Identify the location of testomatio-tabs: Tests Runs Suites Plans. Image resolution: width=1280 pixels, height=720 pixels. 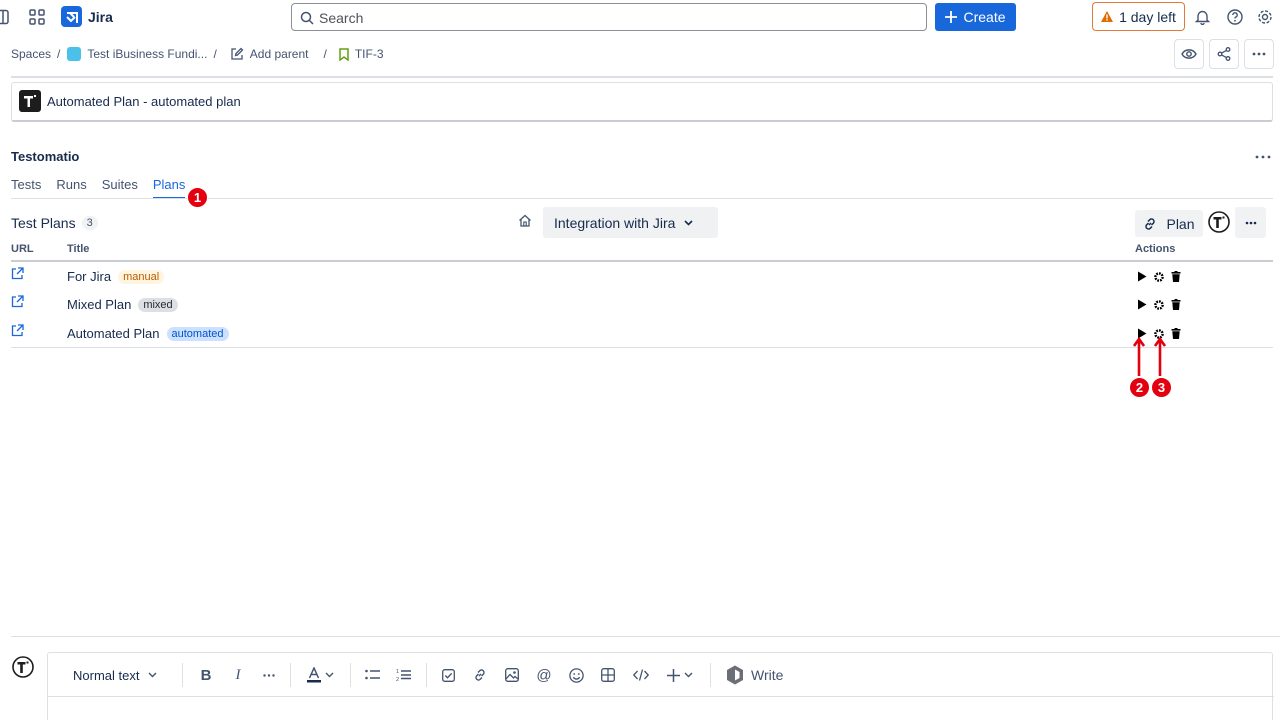
(105, 188).